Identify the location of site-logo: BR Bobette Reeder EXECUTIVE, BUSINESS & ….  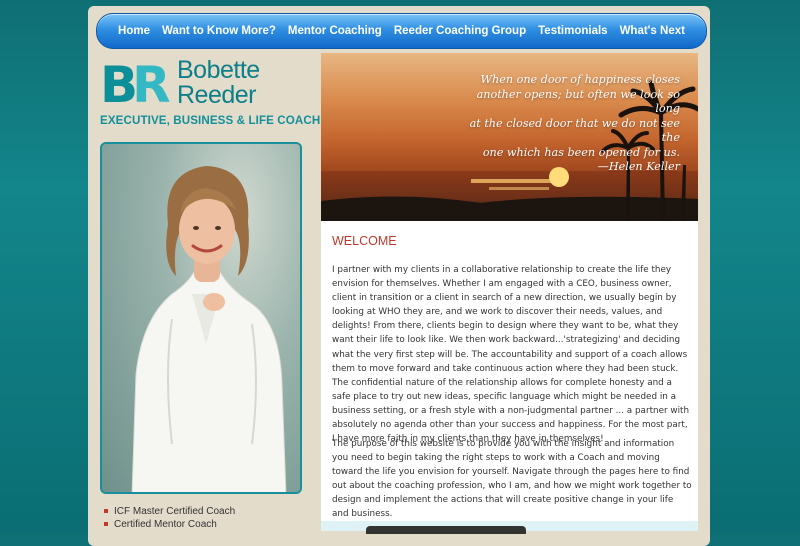
(210, 94).